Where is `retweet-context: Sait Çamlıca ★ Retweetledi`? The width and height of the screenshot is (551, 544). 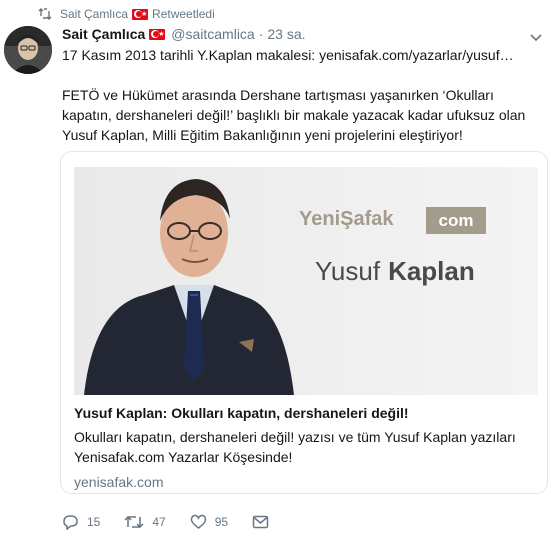 retweet-context: Sait Çamlıca ★ Retweetledi is located at coordinates (126, 14).